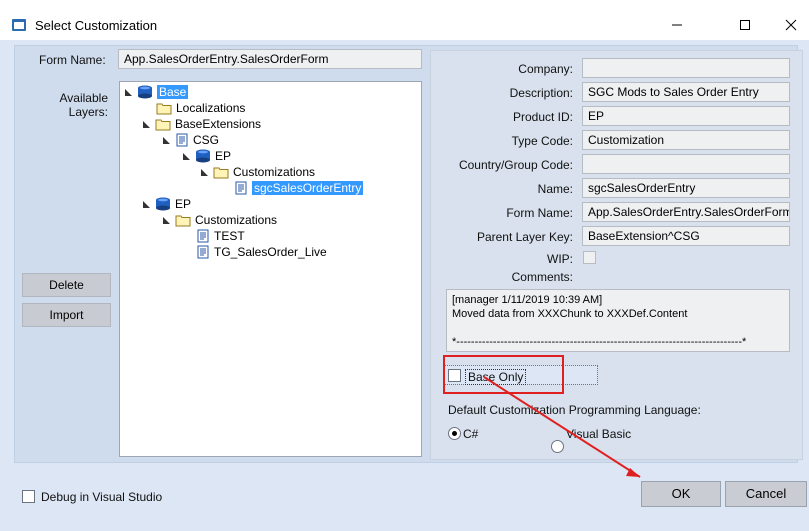 The width and height of the screenshot is (809, 531). Describe the element at coordinates (503, 374) in the screenshot. I see `highlight-box` at that location.